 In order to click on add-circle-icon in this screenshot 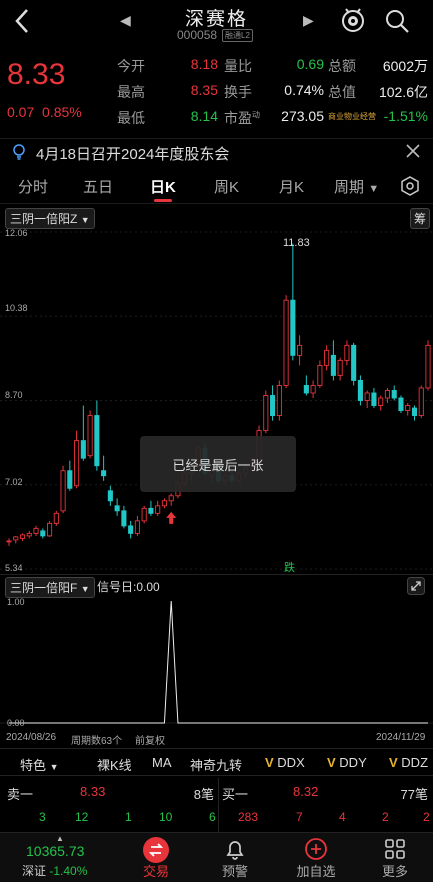, I will do `click(316, 849)`.